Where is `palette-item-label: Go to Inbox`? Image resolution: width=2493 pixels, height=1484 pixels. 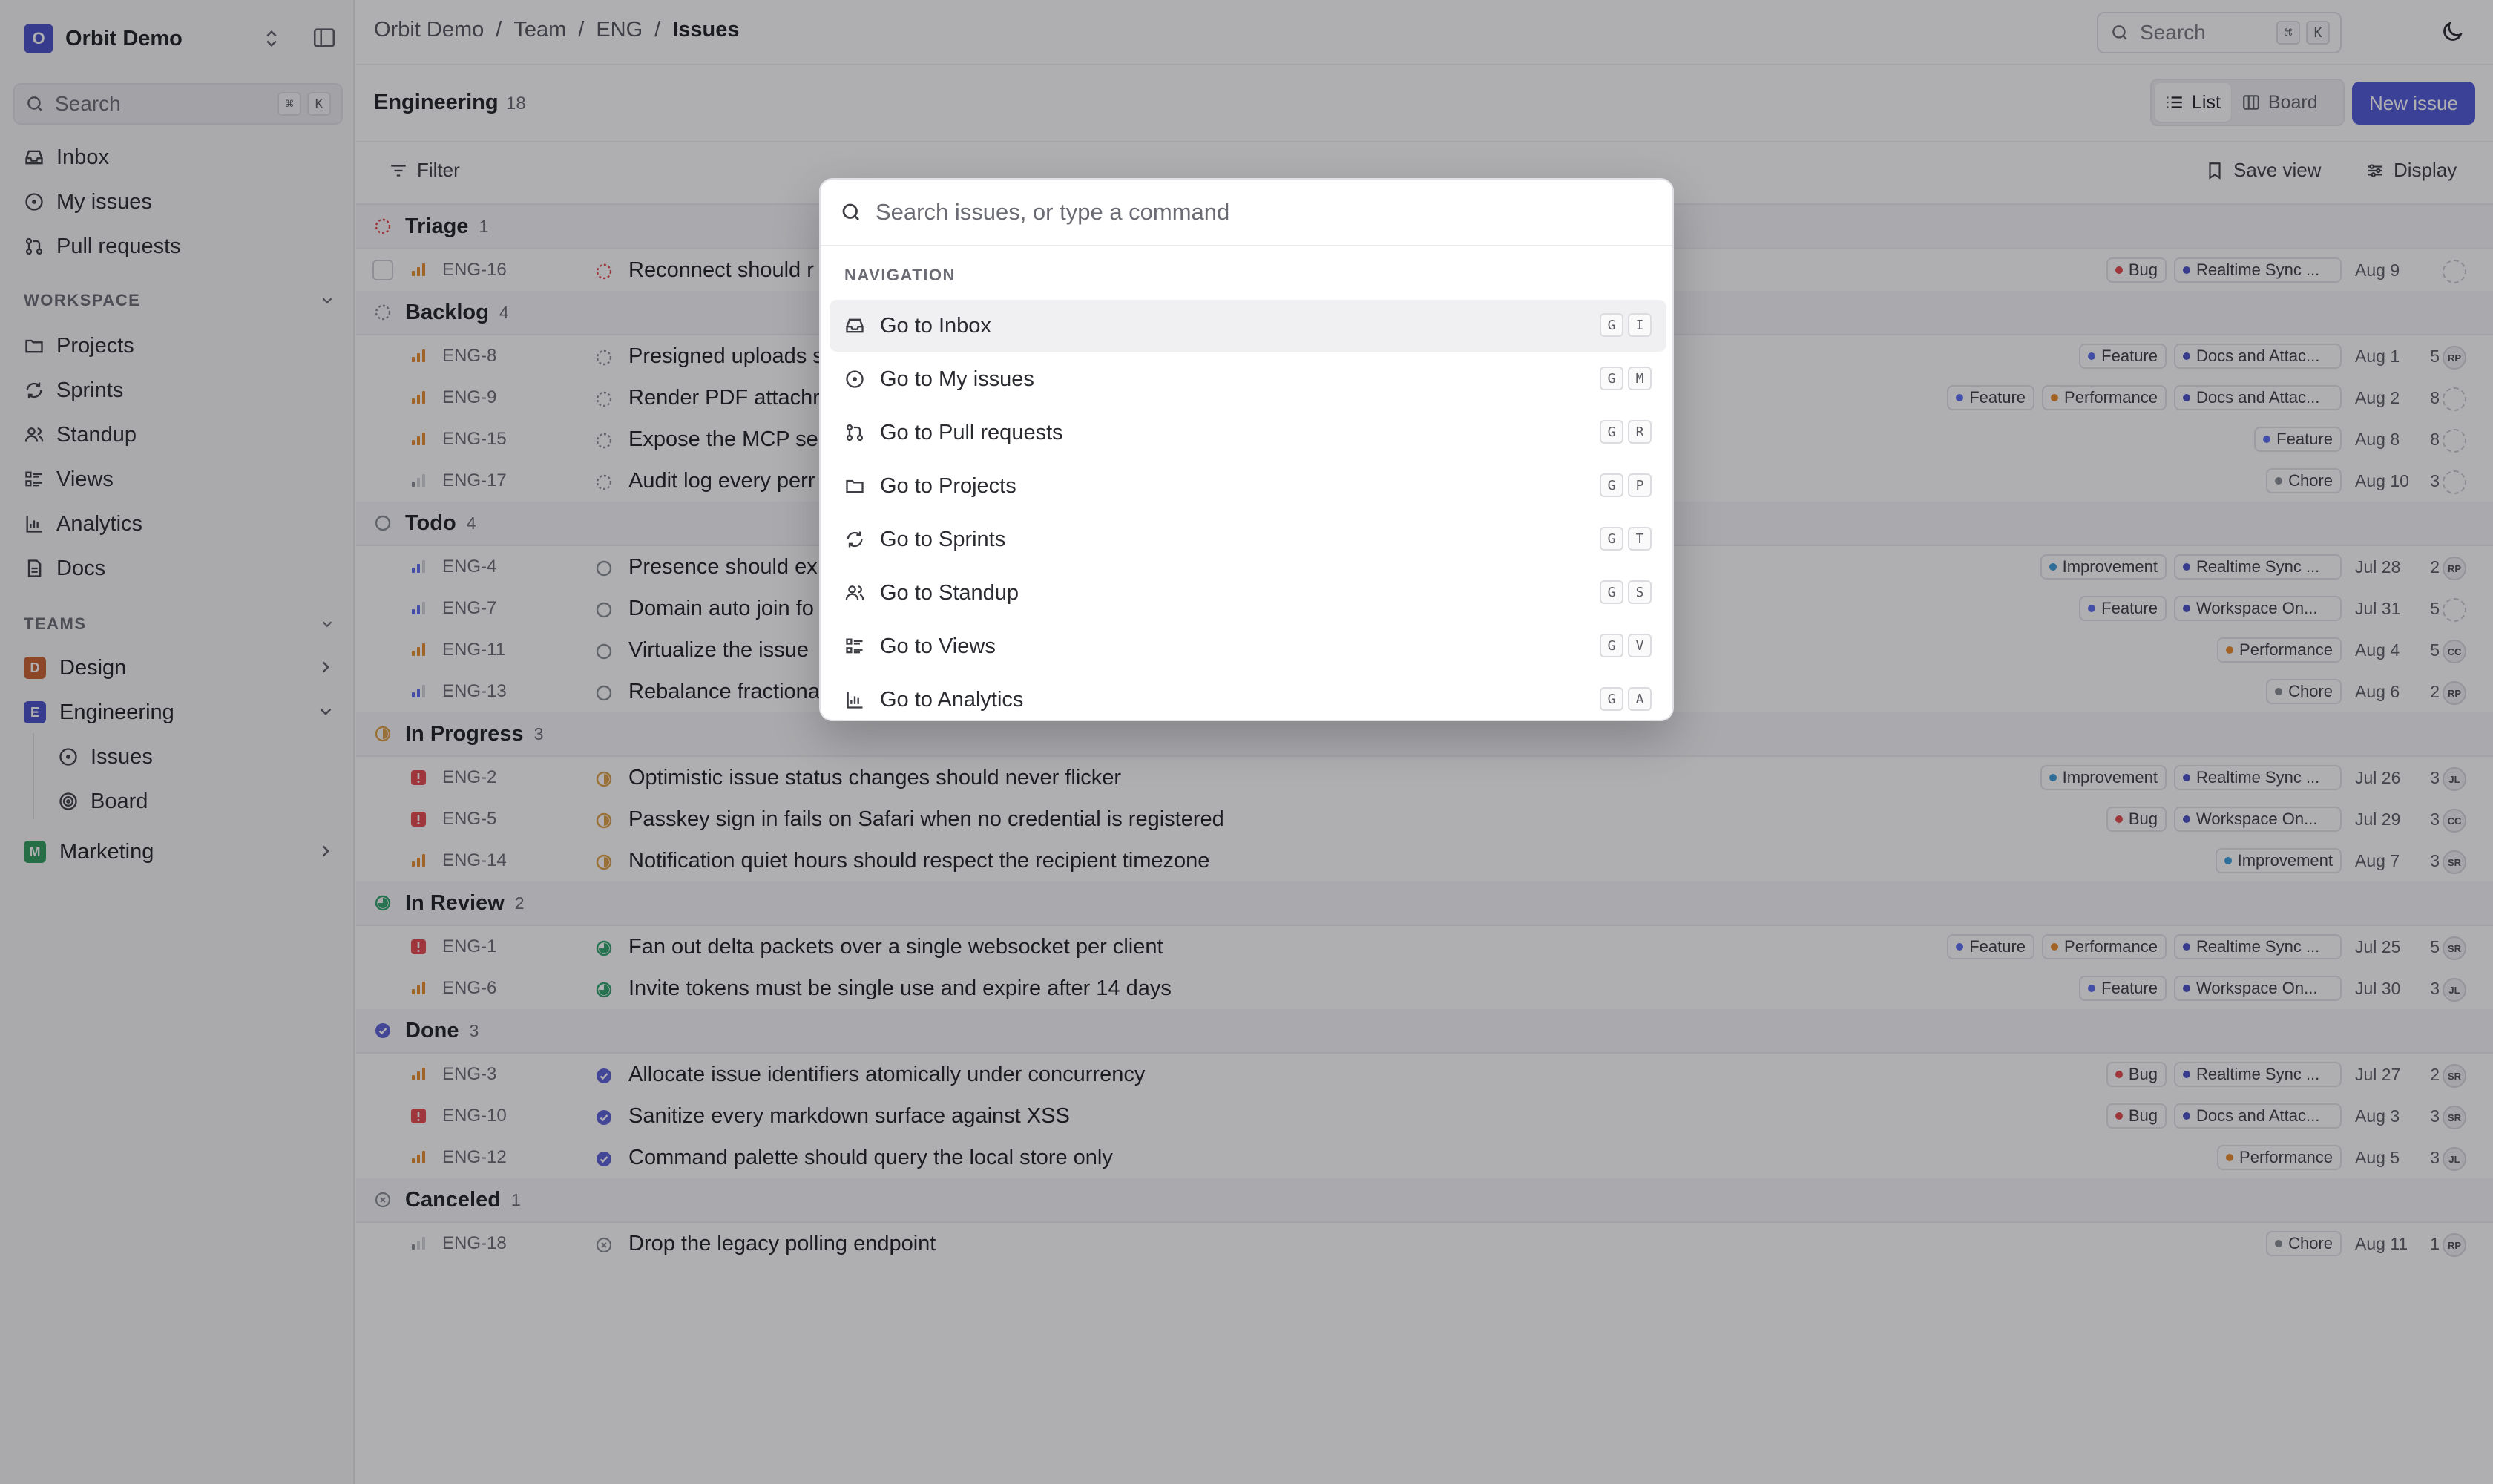
palette-item-label: Go to Inbox is located at coordinates (935, 325).